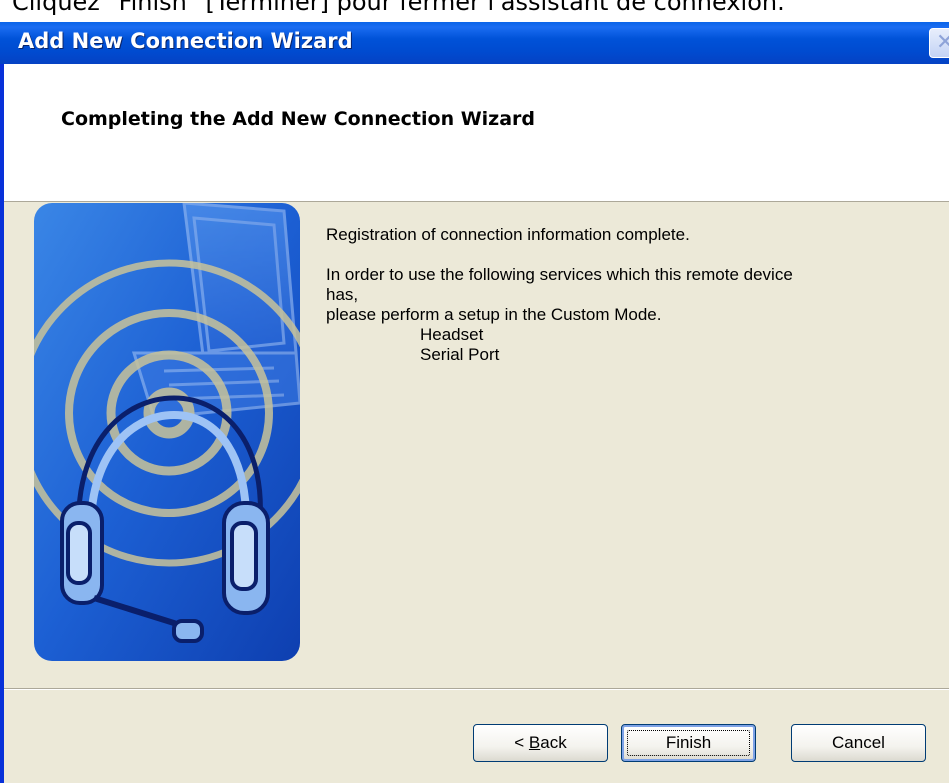 Image resolution: width=949 pixels, height=783 pixels. What do you see at coordinates (298, 119) in the screenshot?
I see `page-title: Completing the Add New Connection Wizard` at bounding box center [298, 119].